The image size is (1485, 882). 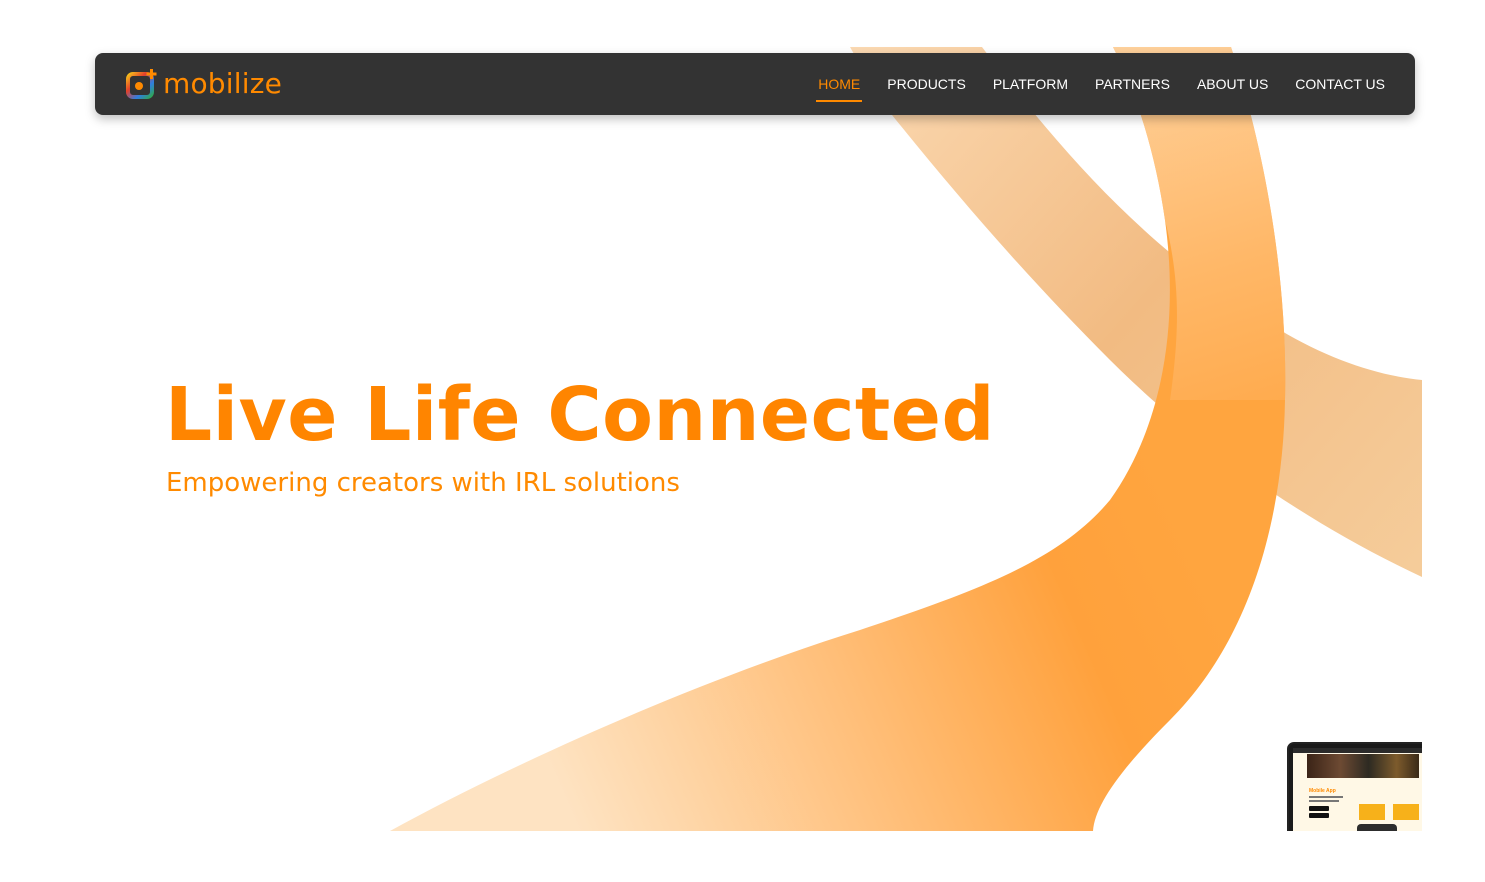 I want to click on device-screen-banner, so click(x=1363, y=766).